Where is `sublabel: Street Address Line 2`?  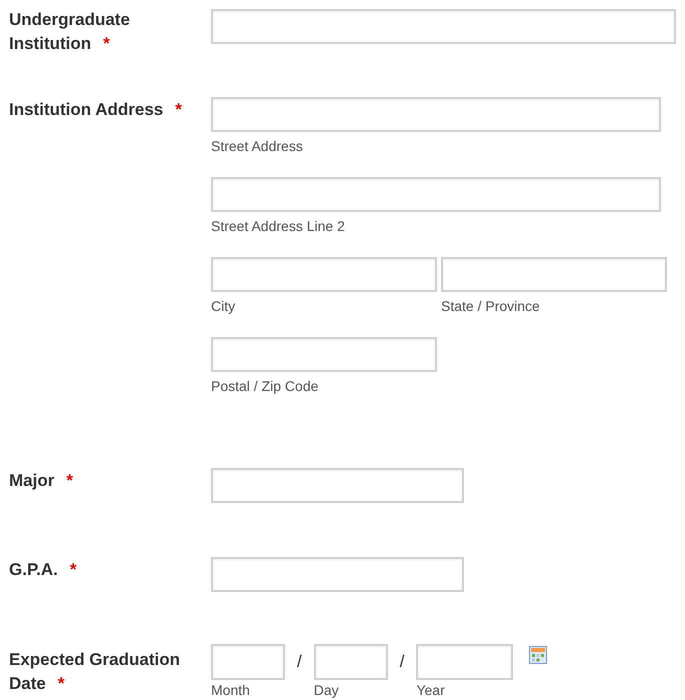
sublabel: Street Address Line 2 is located at coordinates (278, 226).